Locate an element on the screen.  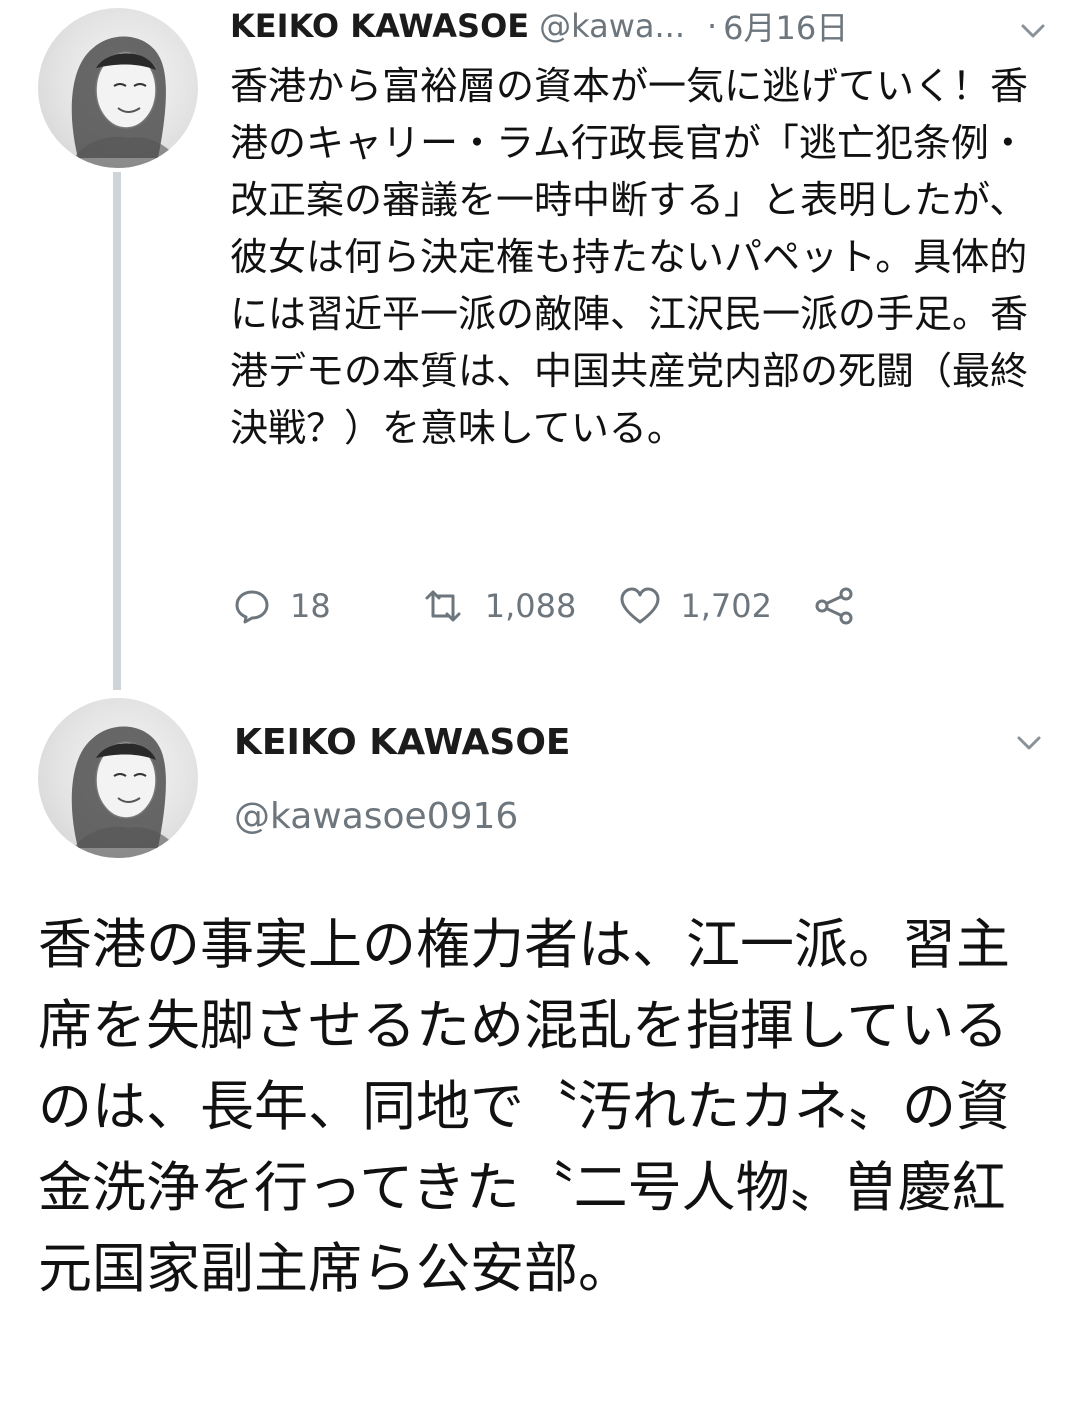
tweet1-author-name: KEIKO KAWASOE is located at coordinates (379, 26).